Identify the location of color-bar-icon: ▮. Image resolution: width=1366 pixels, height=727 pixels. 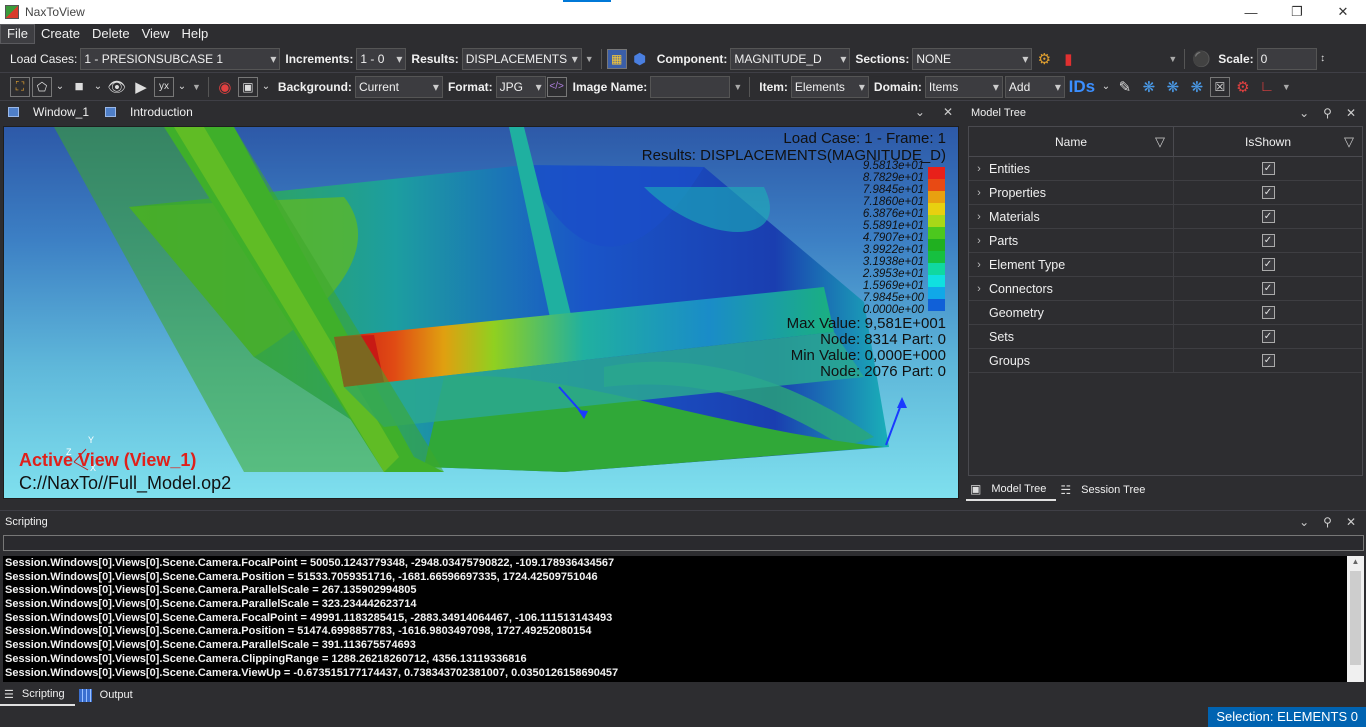
(1068, 59).